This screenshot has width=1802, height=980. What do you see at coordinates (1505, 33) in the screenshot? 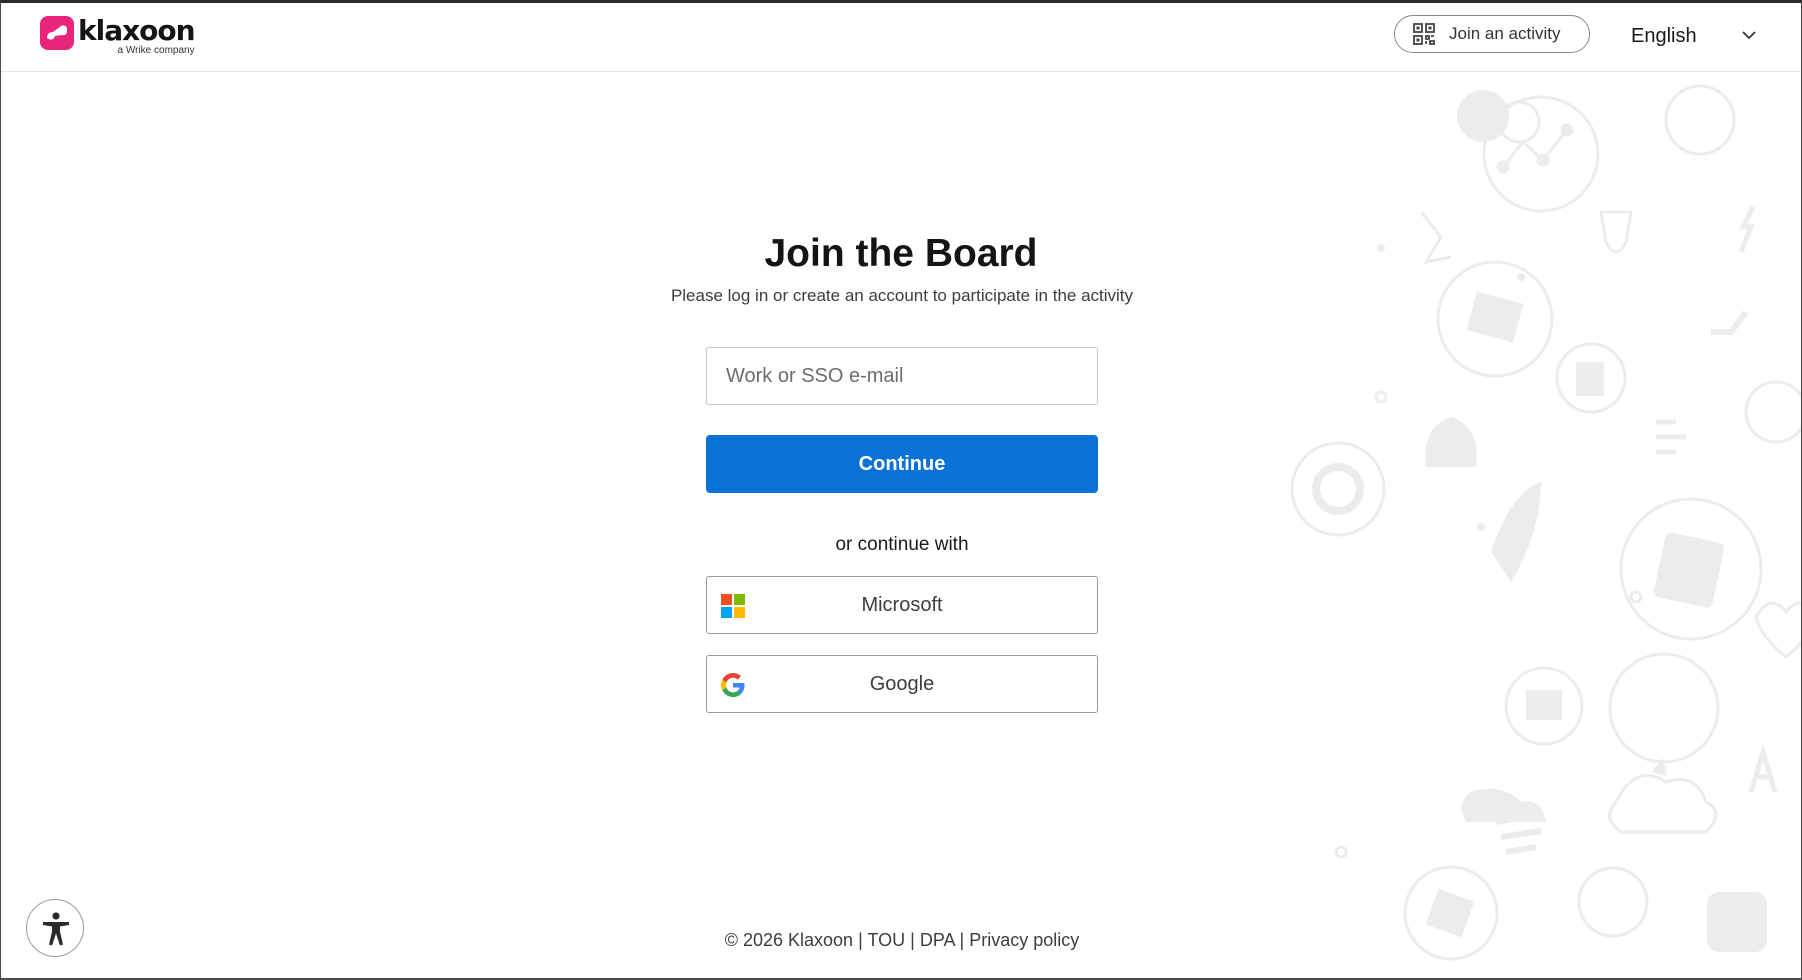
I see `join-activity-label: Join an activity` at bounding box center [1505, 33].